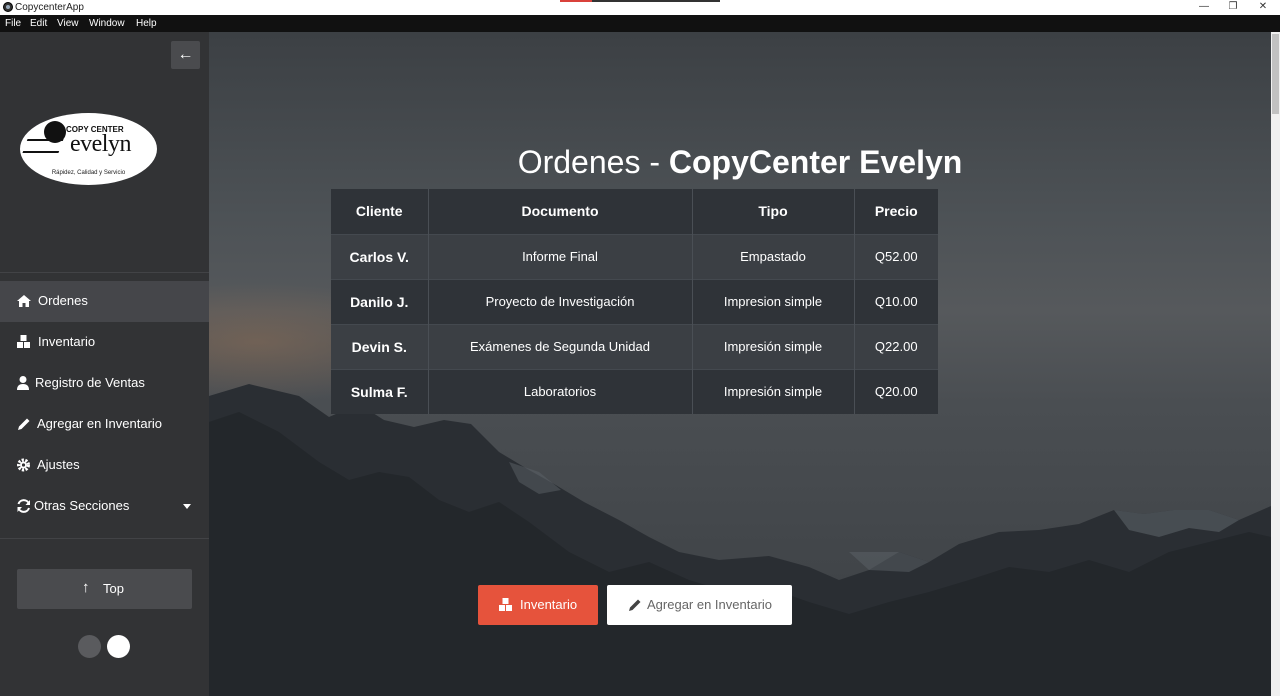 This screenshot has height=696, width=1280. What do you see at coordinates (640, 7) in the screenshot?
I see `title-bar: CopycenterApp — ❐ ✕` at bounding box center [640, 7].